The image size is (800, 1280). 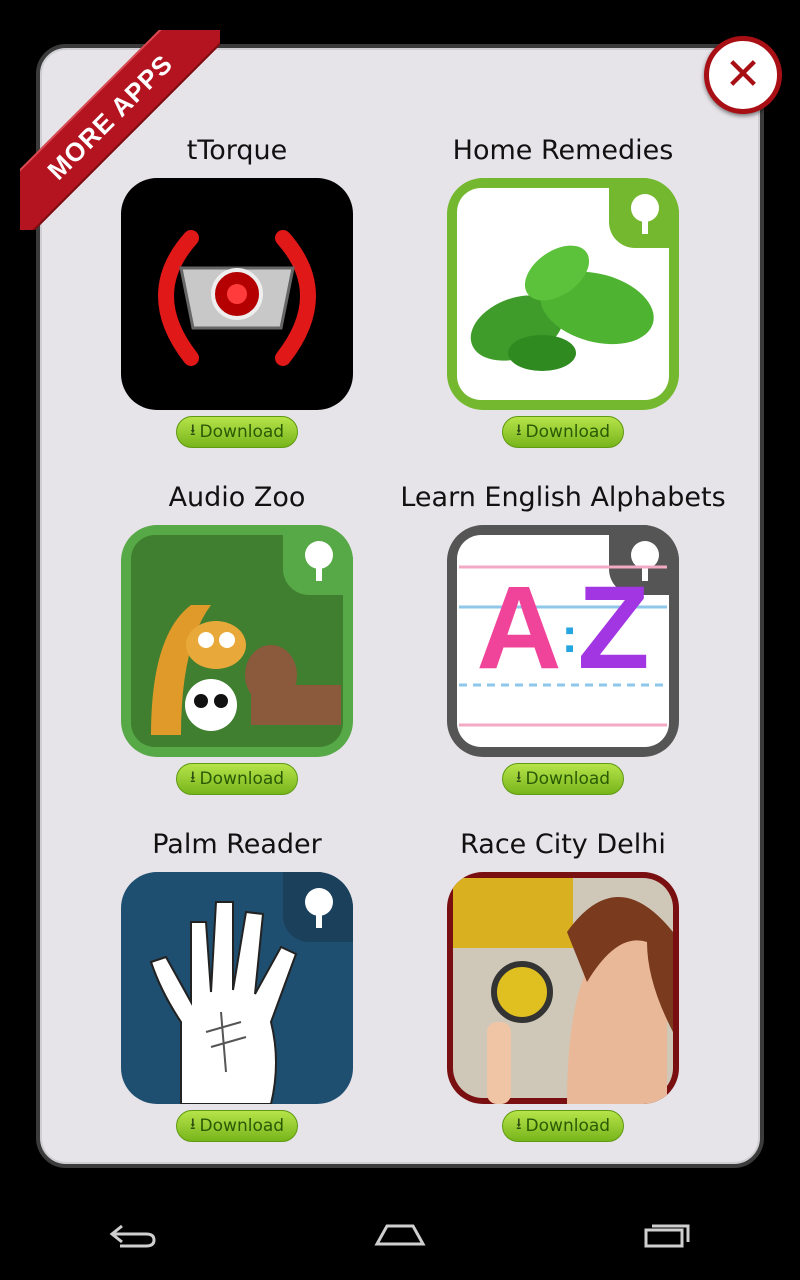 I want to click on recent-apps-icon, so click(x=667, y=1236).